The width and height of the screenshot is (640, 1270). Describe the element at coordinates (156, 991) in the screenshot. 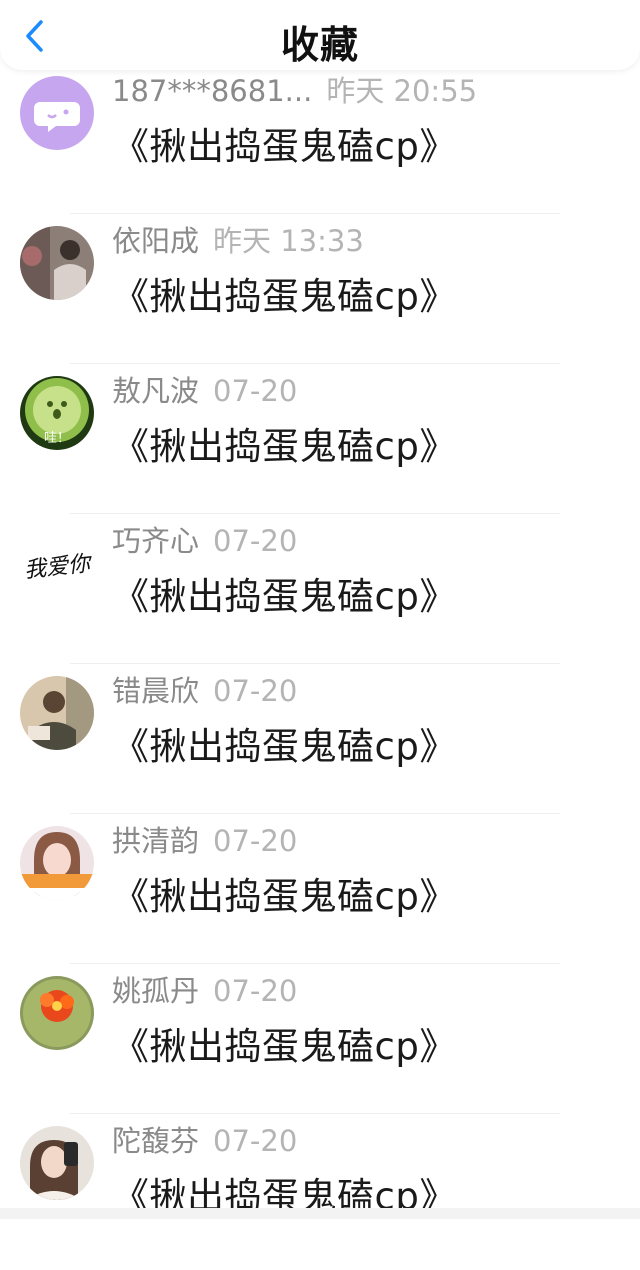

I see `user-name: 姚孤丹` at that location.